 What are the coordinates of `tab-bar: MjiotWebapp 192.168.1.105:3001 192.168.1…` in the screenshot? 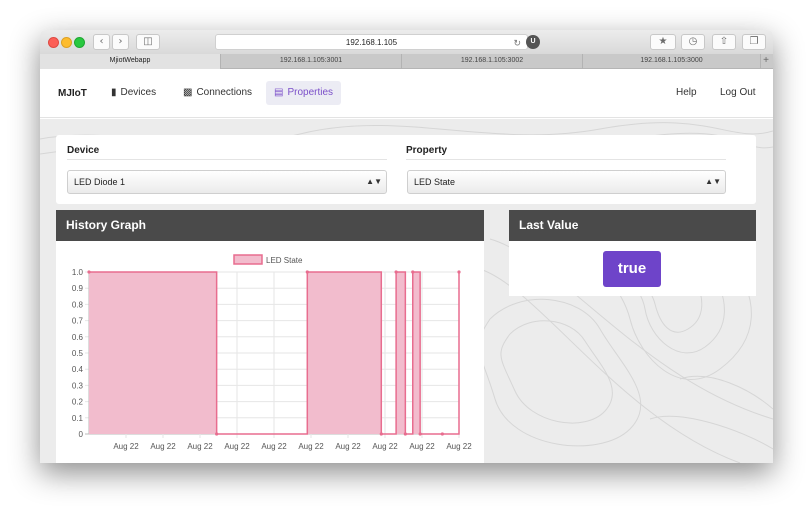 It's located at (406, 61).